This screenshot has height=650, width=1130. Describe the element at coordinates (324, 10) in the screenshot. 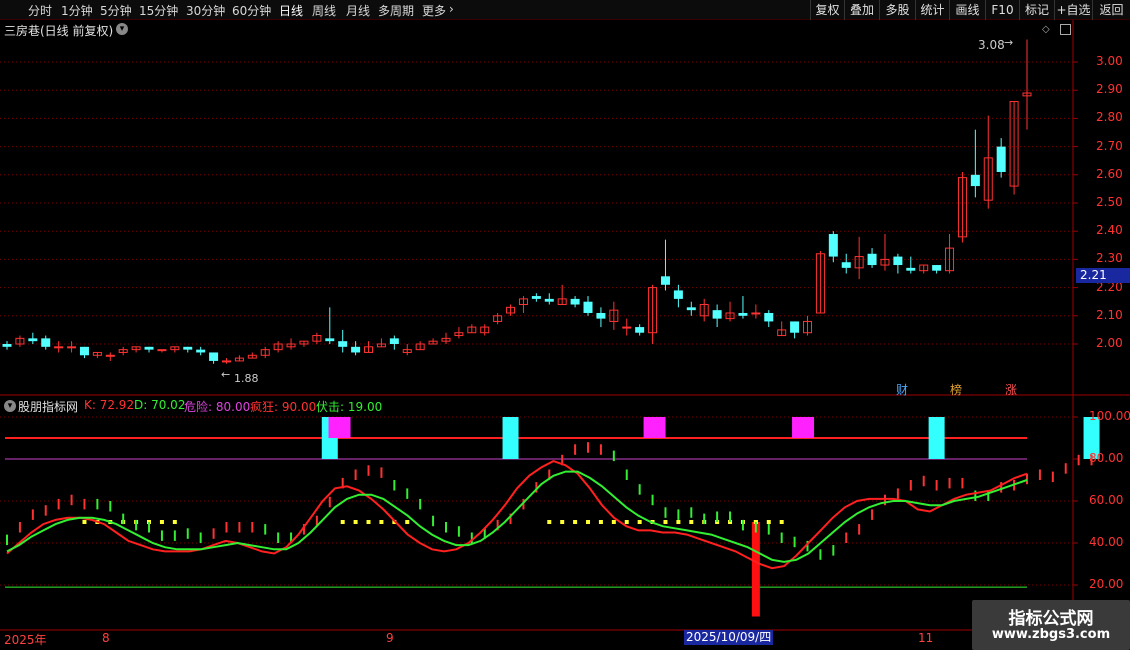

I see `period-tab-7: 周线` at that location.